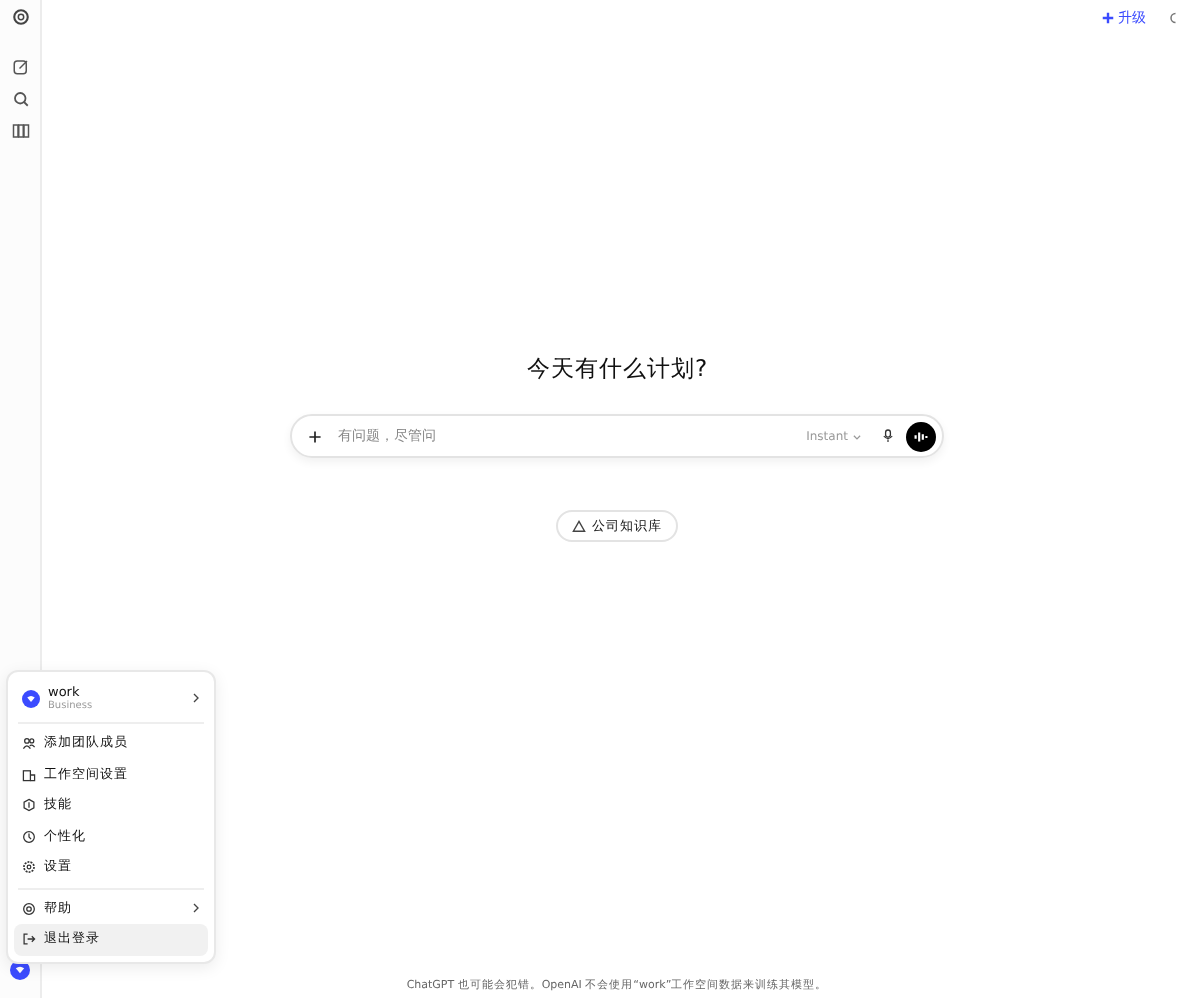  Describe the element at coordinates (617, 369) in the screenshot. I see `greeting-heading: 今天有什么计划?` at that location.